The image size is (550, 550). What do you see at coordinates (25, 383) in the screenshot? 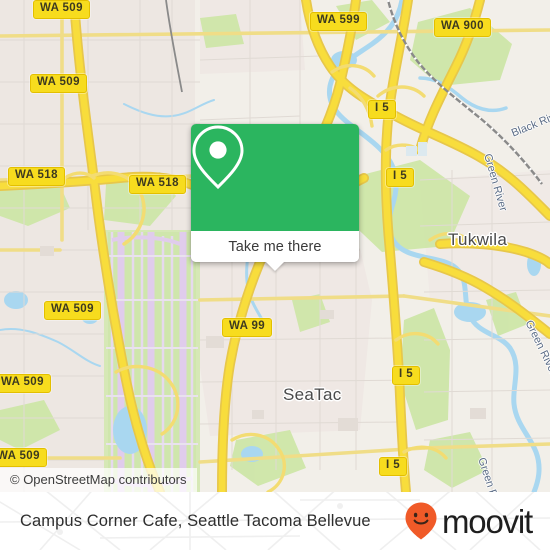
I see `highway-shield-wa509-4: WA 509` at bounding box center [25, 383].